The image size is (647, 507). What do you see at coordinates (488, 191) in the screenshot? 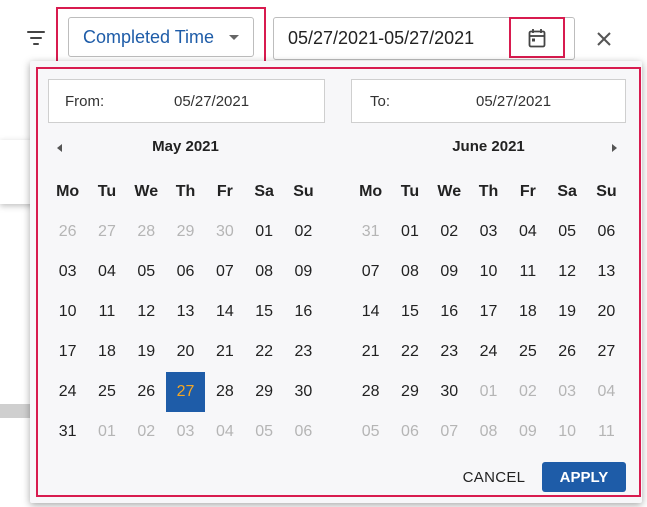
I see `weekday-header: Th` at bounding box center [488, 191].